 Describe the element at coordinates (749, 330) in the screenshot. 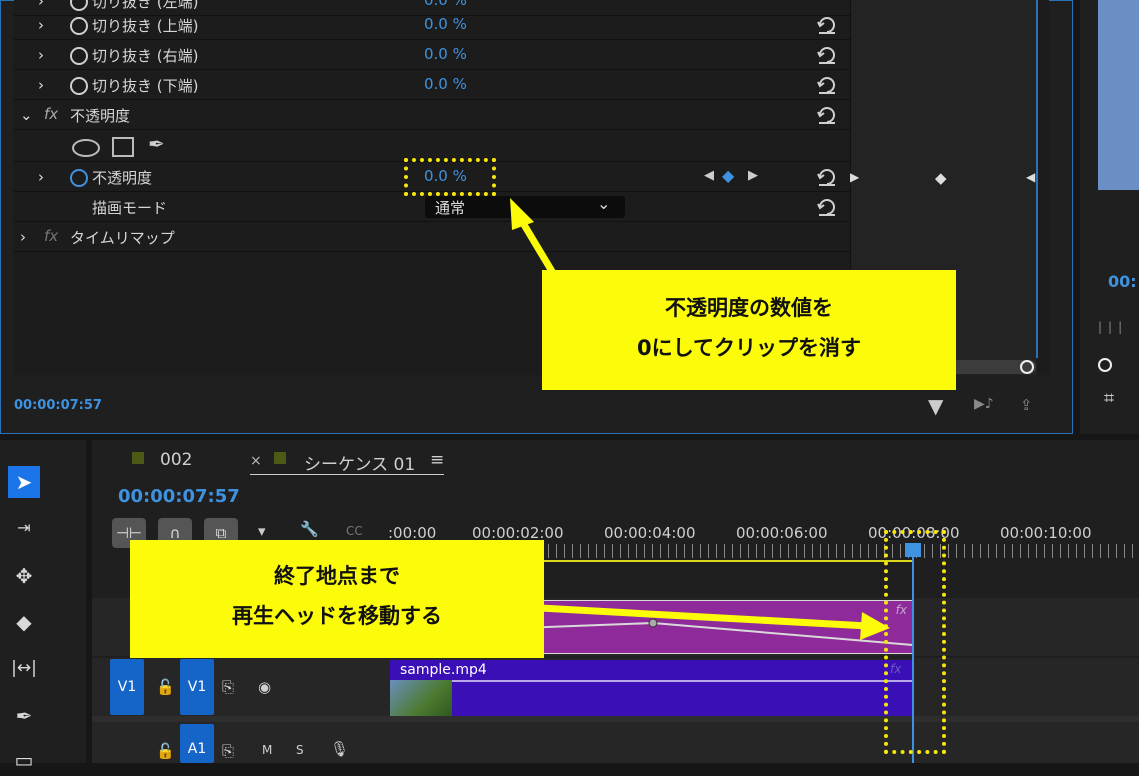

I see `callout-opacity: 不透明度の数値を 0にしてクリップを消す` at that location.